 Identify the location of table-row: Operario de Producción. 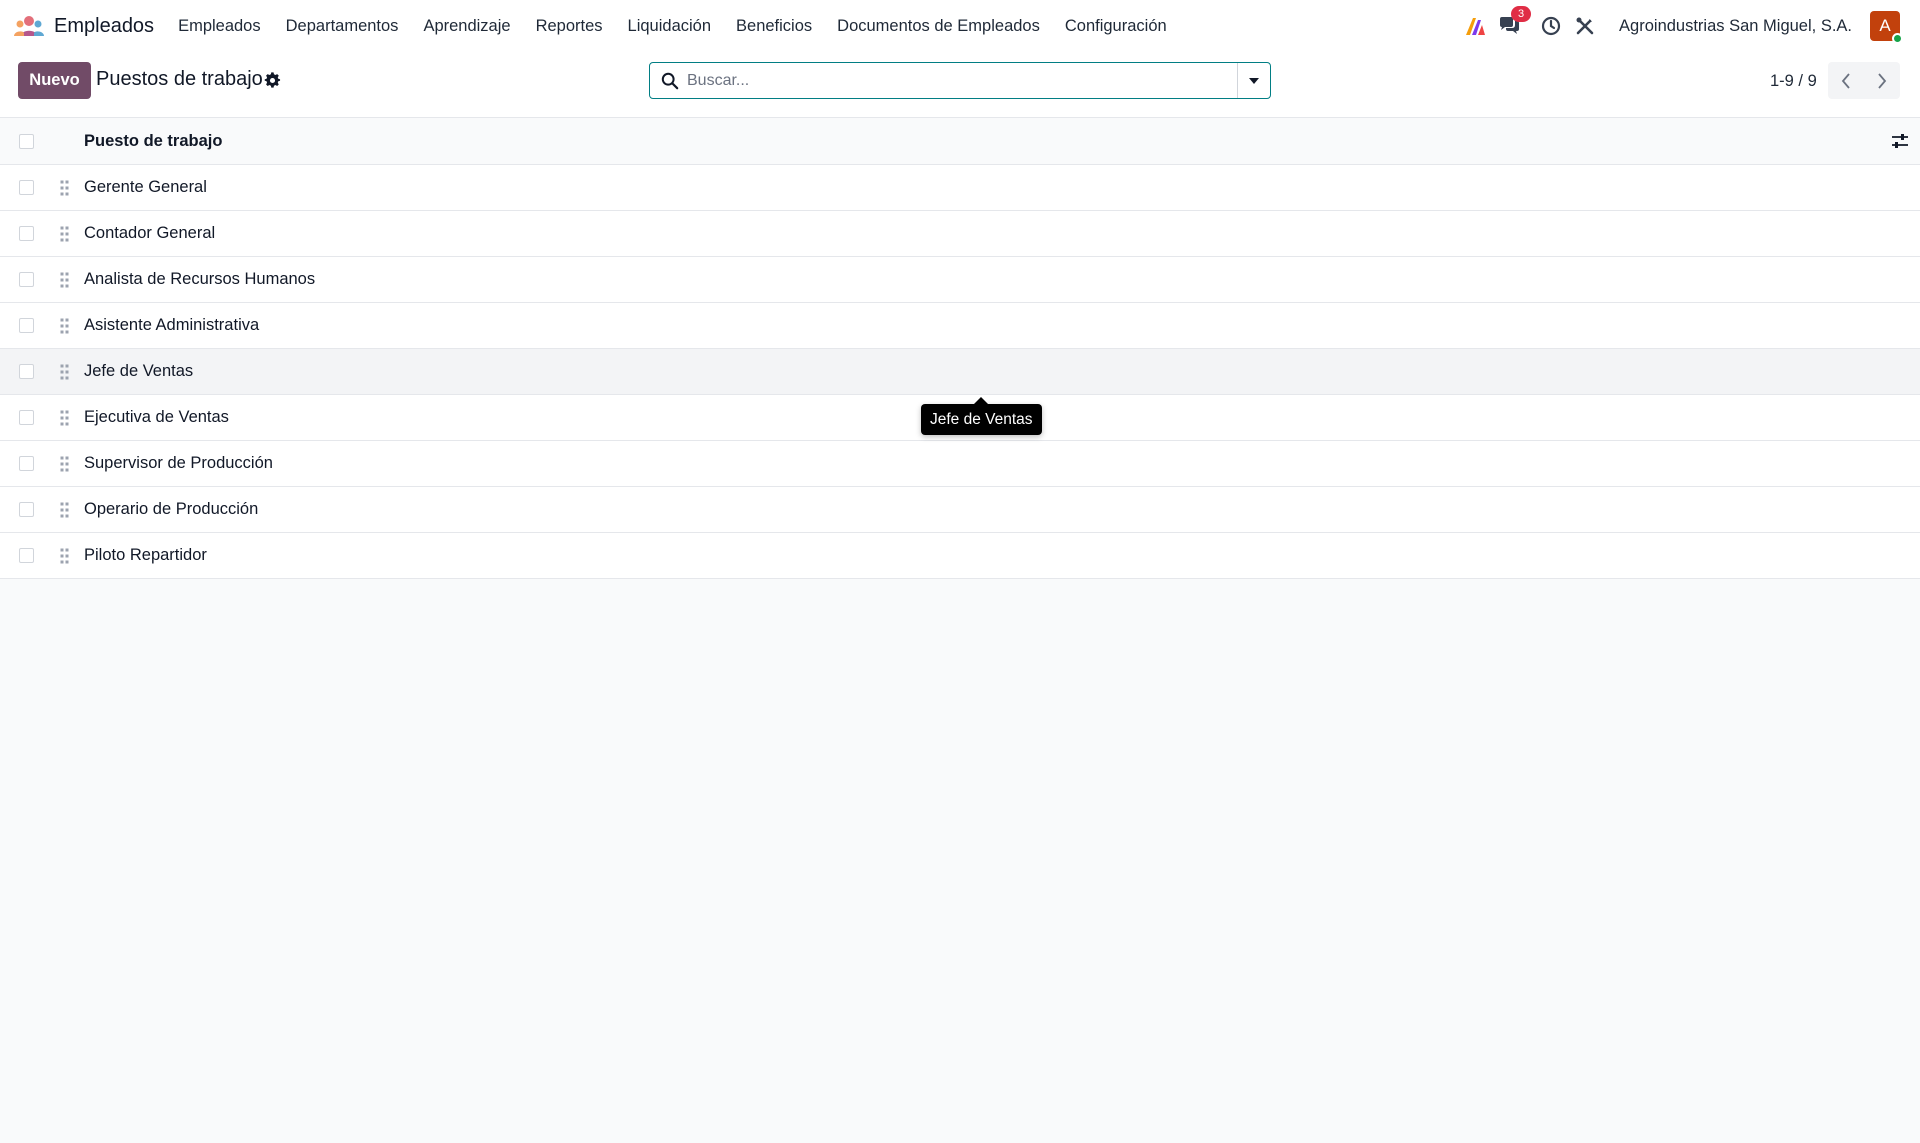
(960, 510).